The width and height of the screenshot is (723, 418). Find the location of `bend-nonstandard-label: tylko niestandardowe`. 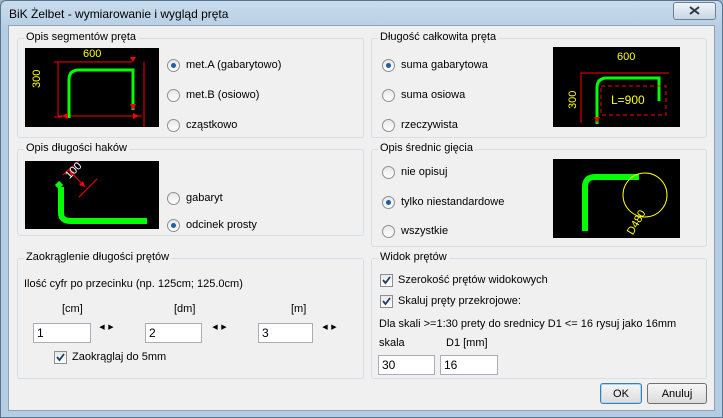

bend-nonstandard-label: tylko niestandardowe is located at coordinates (452, 202).